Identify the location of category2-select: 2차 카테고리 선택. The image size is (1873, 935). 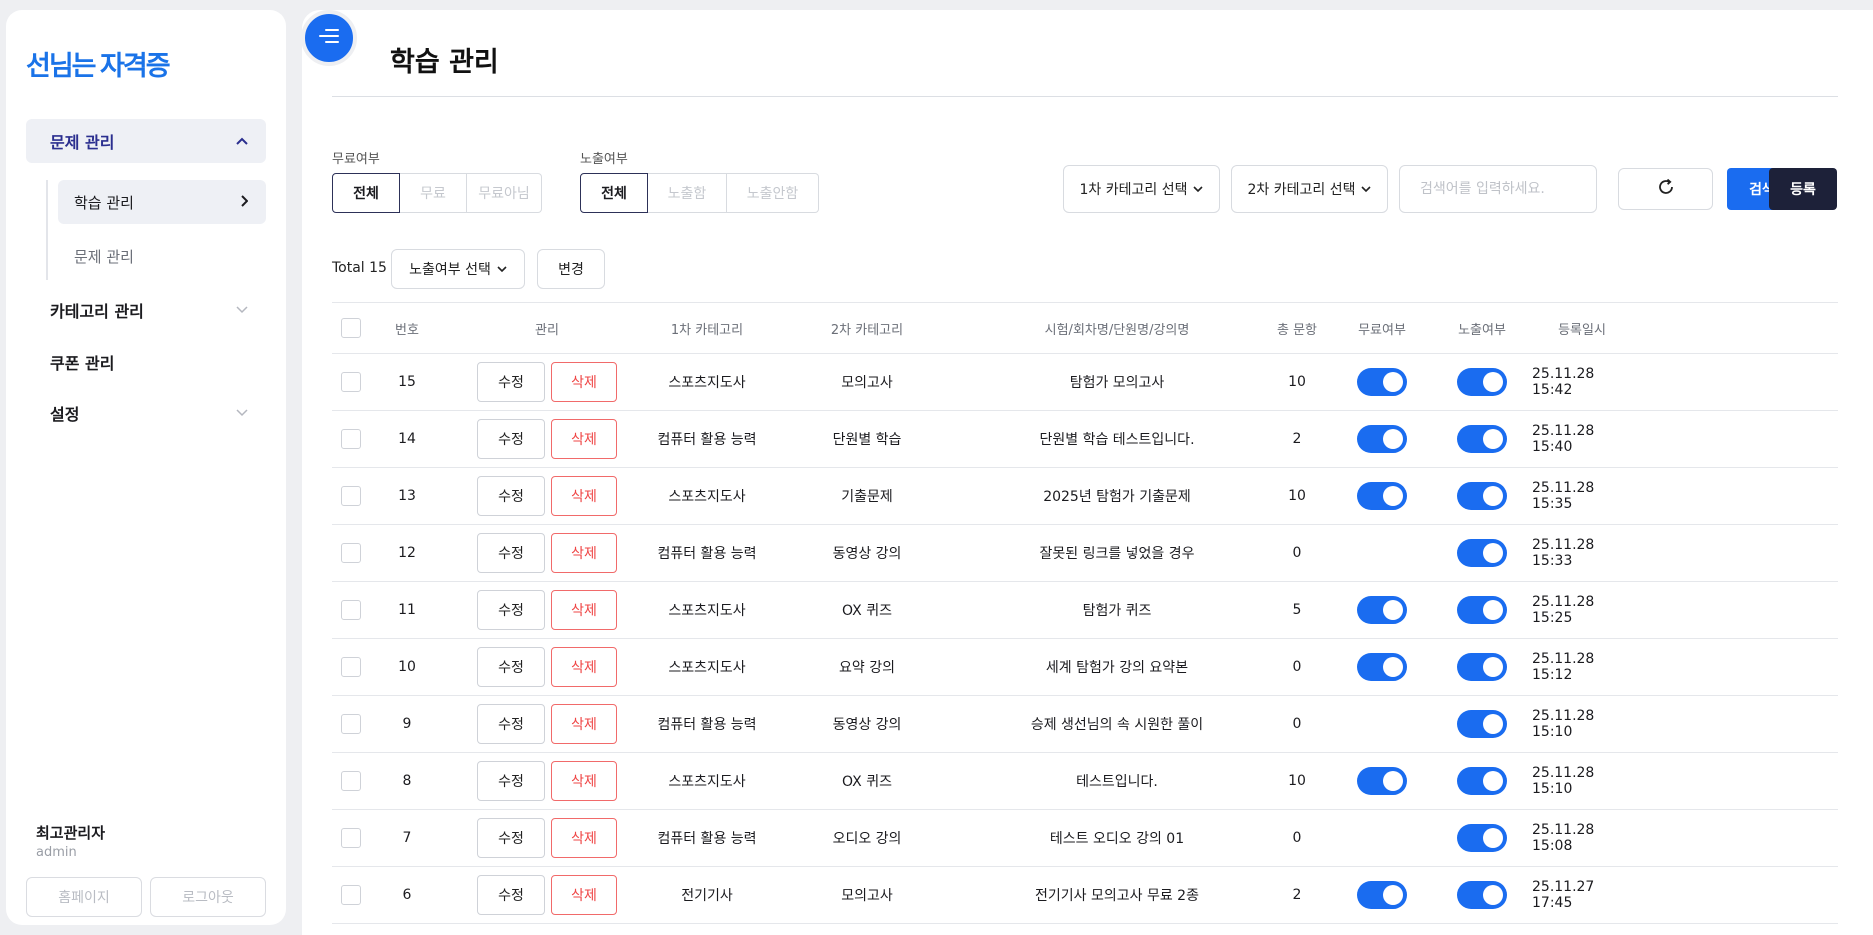
(1309, 189).